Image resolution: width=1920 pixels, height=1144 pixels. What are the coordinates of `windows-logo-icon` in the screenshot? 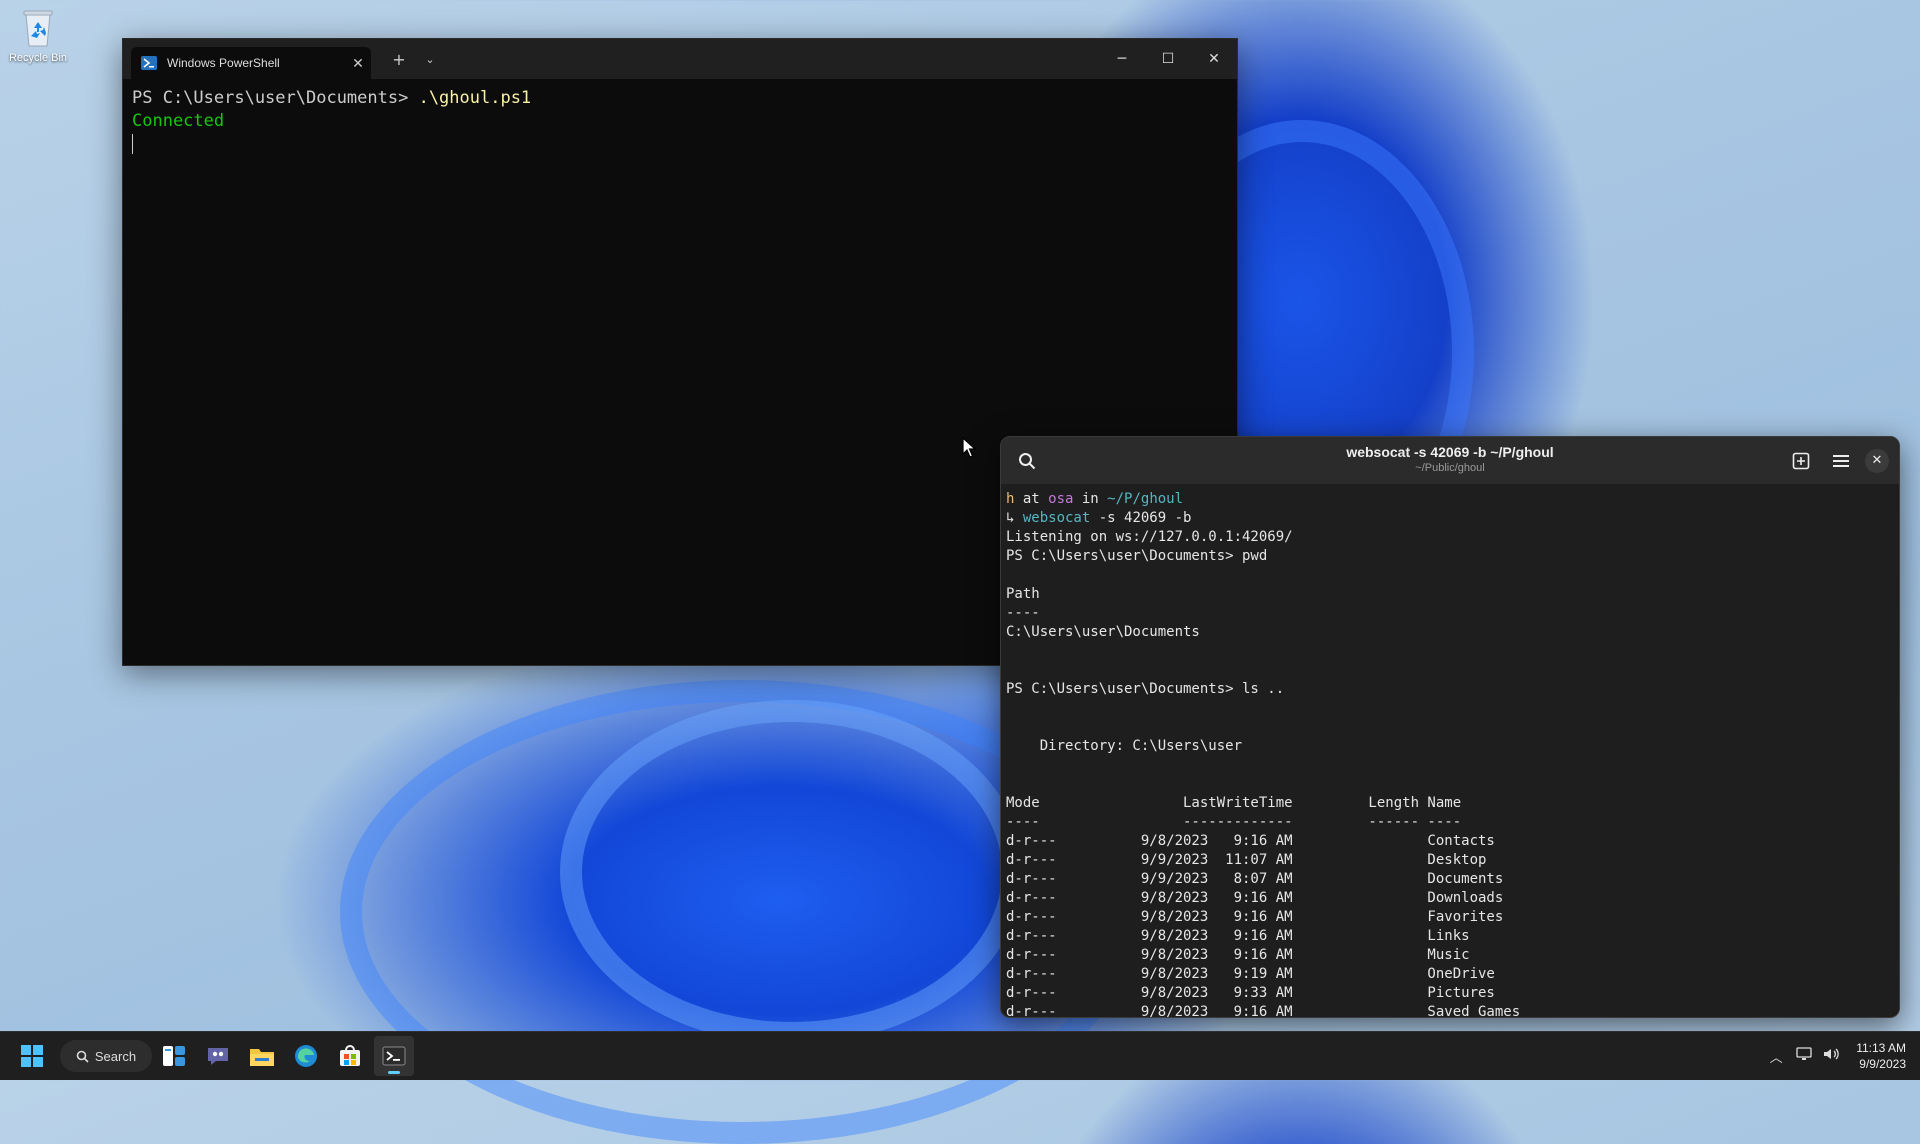 It's located at (32, 1056).